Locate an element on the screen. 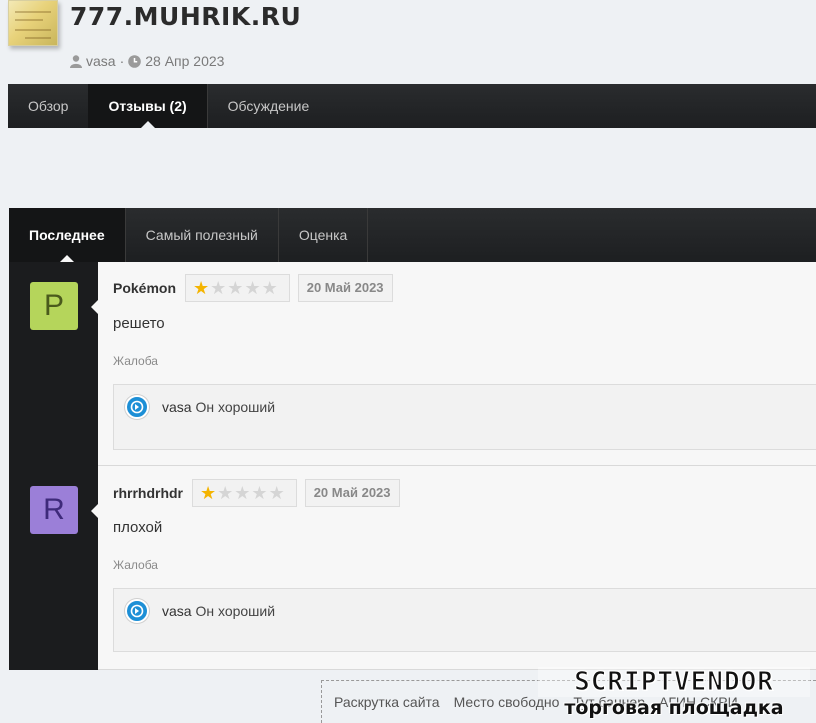  review-header: rhrrhdrhdr ★ ★ ★ ★ ★ 20 Май 2023 is located at coordinates (256, 493).